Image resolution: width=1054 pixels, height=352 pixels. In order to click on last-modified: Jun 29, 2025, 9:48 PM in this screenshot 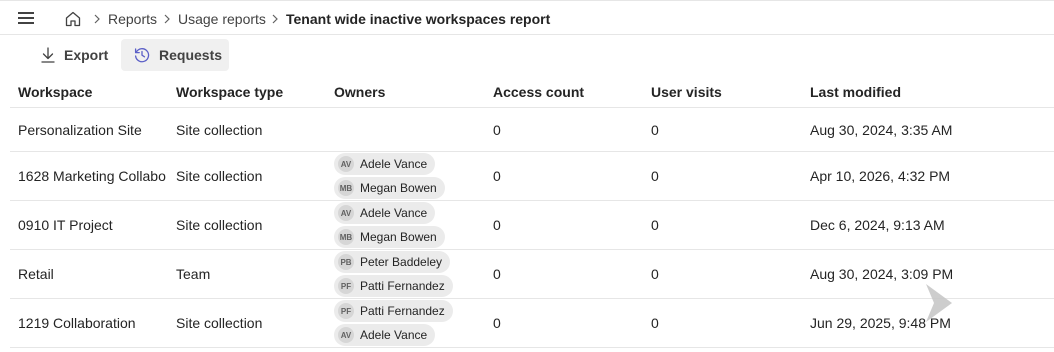, I will do `click(880, 323)`.